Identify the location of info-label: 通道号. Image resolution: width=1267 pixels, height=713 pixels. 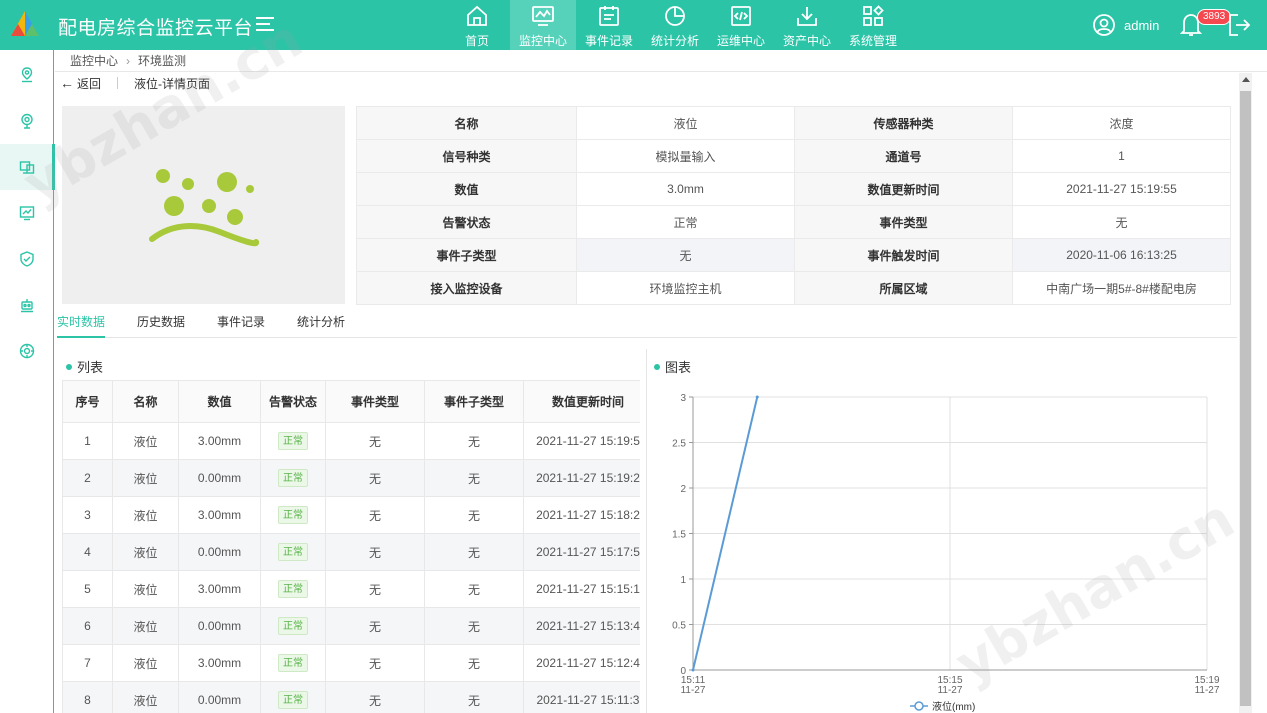
(903, 156).